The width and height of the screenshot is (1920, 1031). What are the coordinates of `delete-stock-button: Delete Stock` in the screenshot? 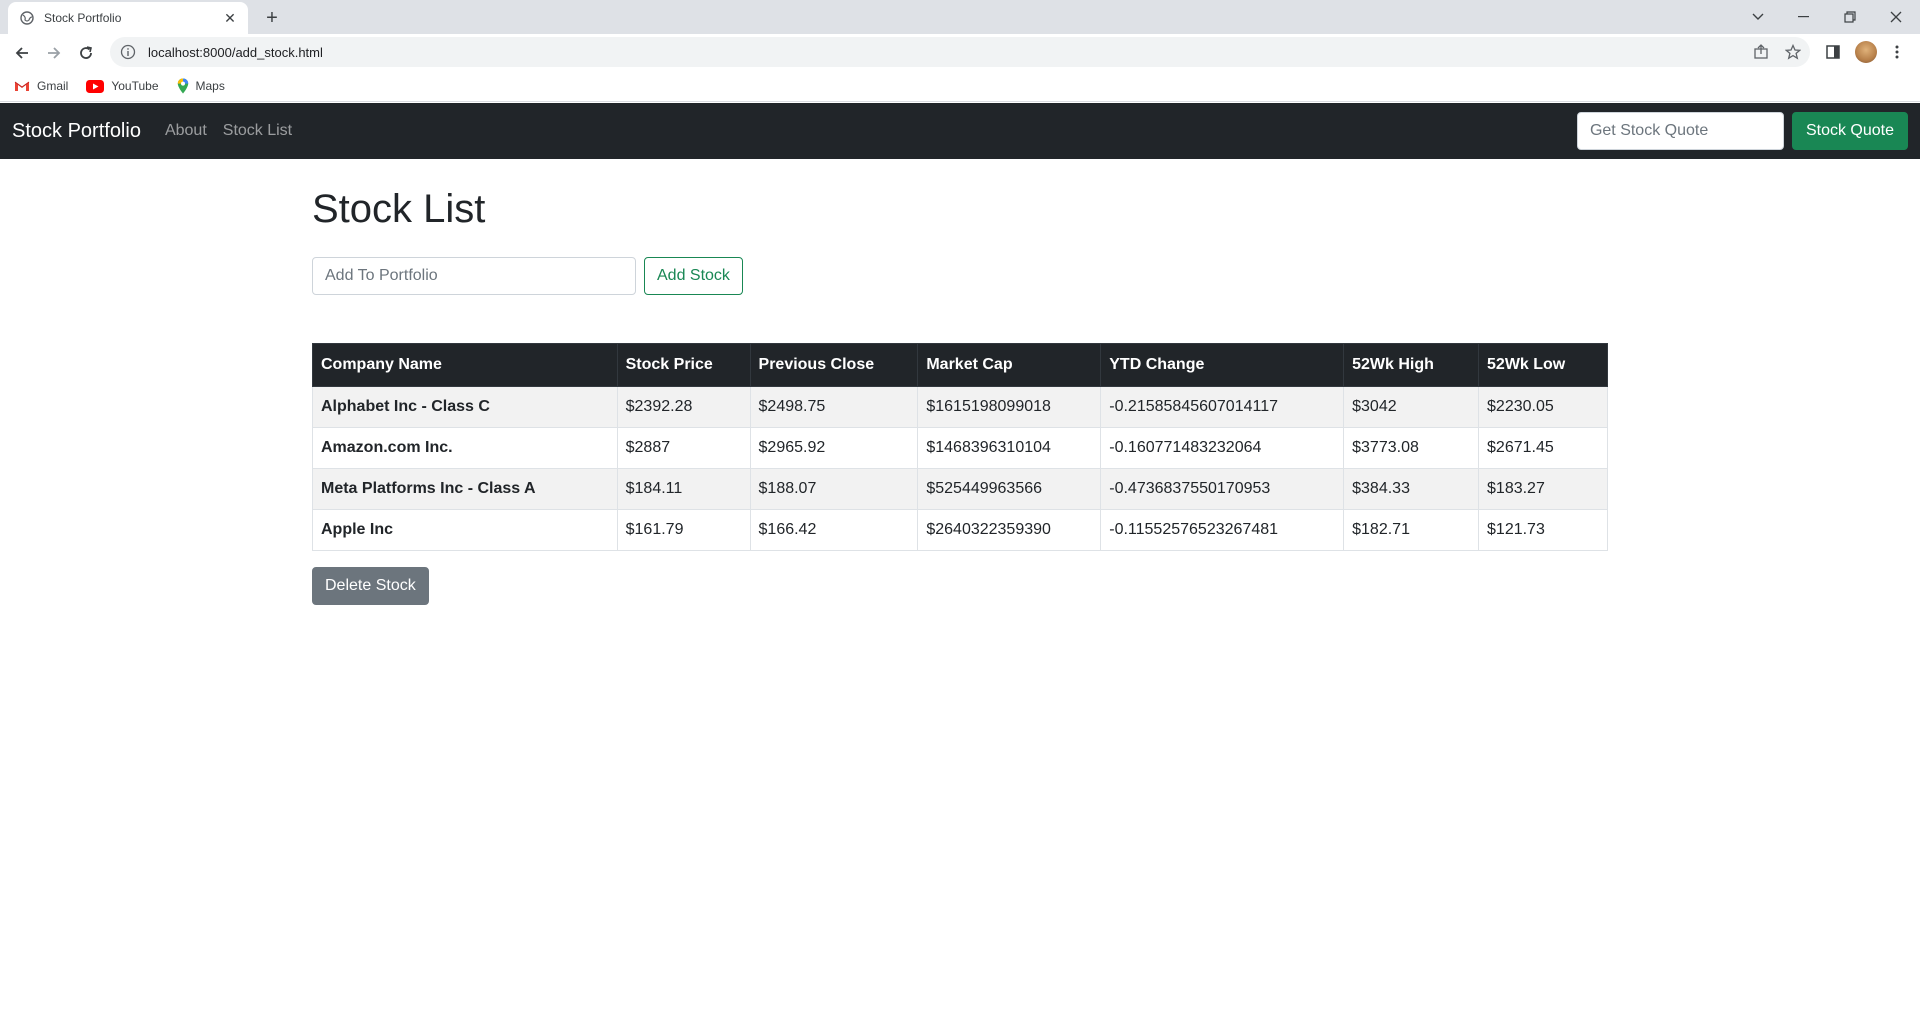 It's located at (370, 586).